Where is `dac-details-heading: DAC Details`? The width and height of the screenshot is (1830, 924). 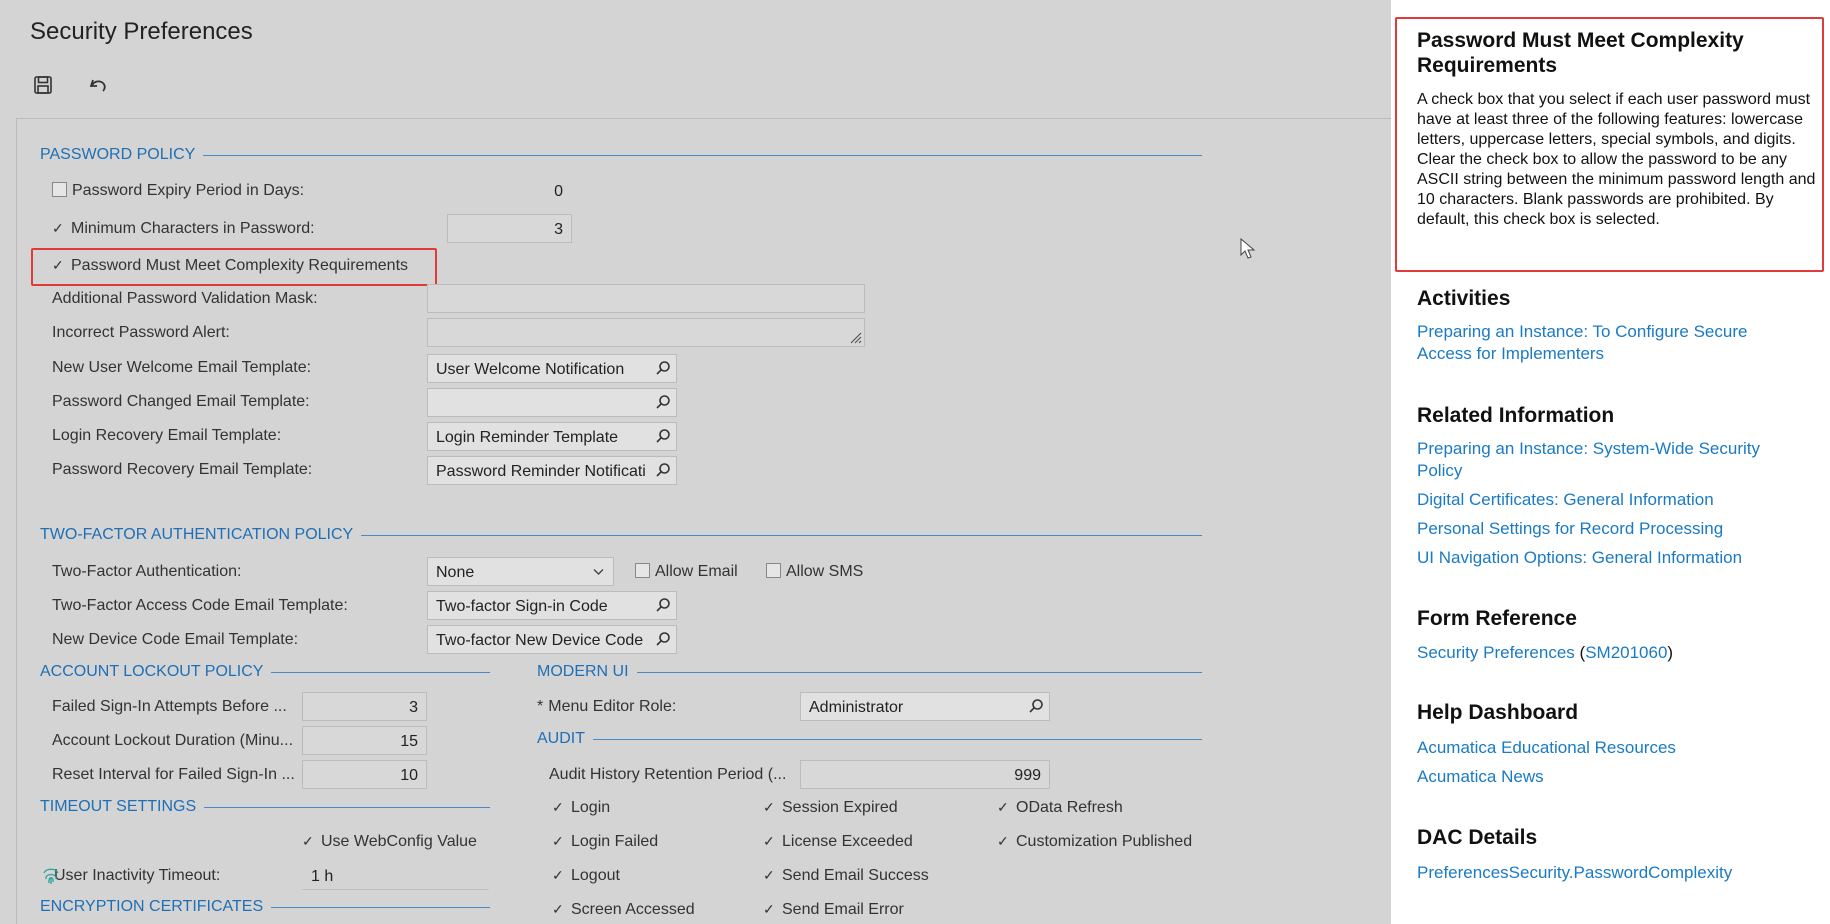
dac-details-heading: DAC Details is located at coordinates (1477, 837).